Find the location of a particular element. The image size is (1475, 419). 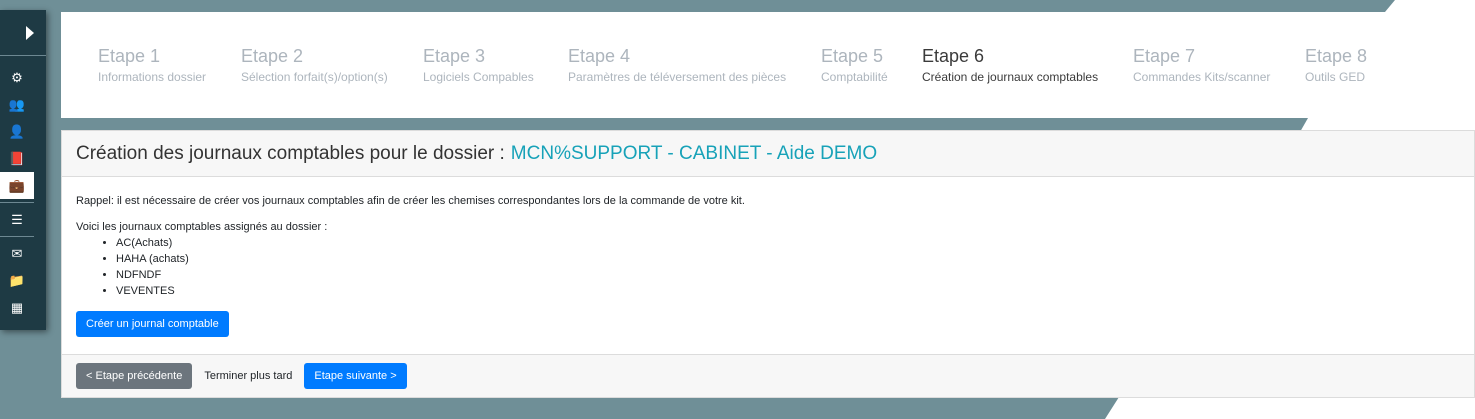

step-8: Etape 8 Outils GED is located at coordinates (1336, 65).